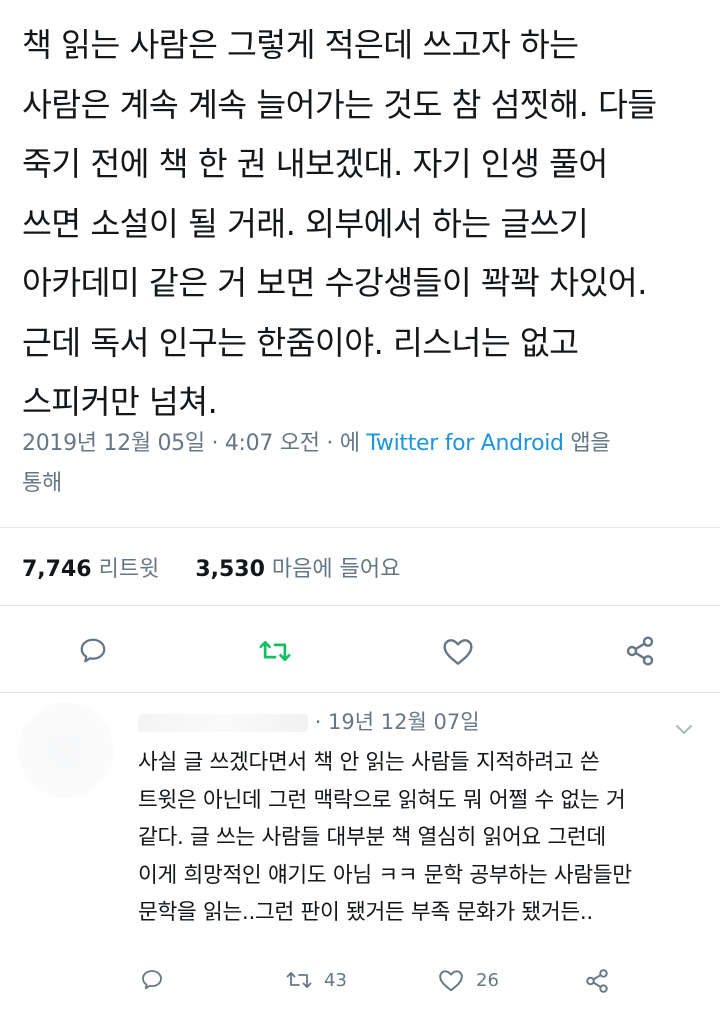 This screenshot has height=1013, width=720. What do you see at coordinates (230, 569) in the screenshot?
I see `likes-count: 3,530` at bounding box center [230, 569].